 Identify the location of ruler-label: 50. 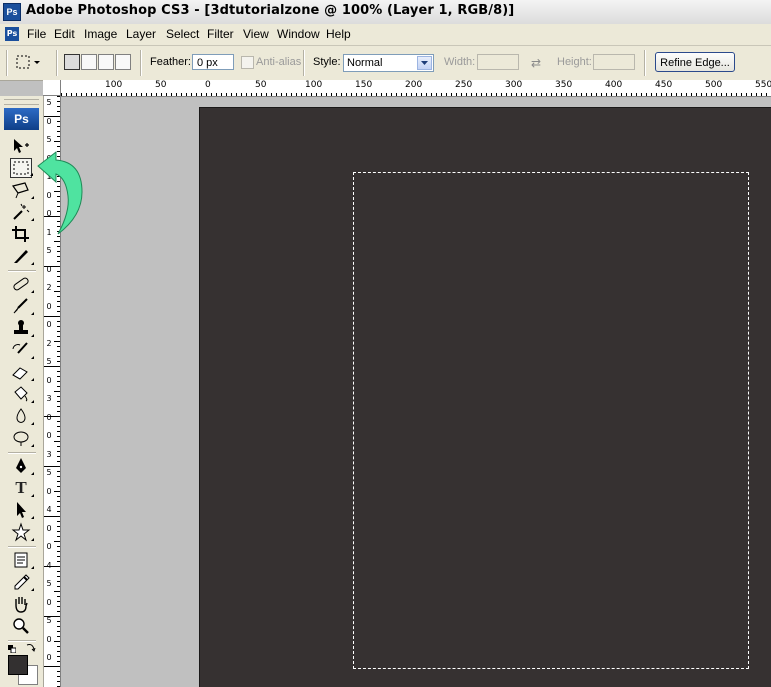
(161, 85).